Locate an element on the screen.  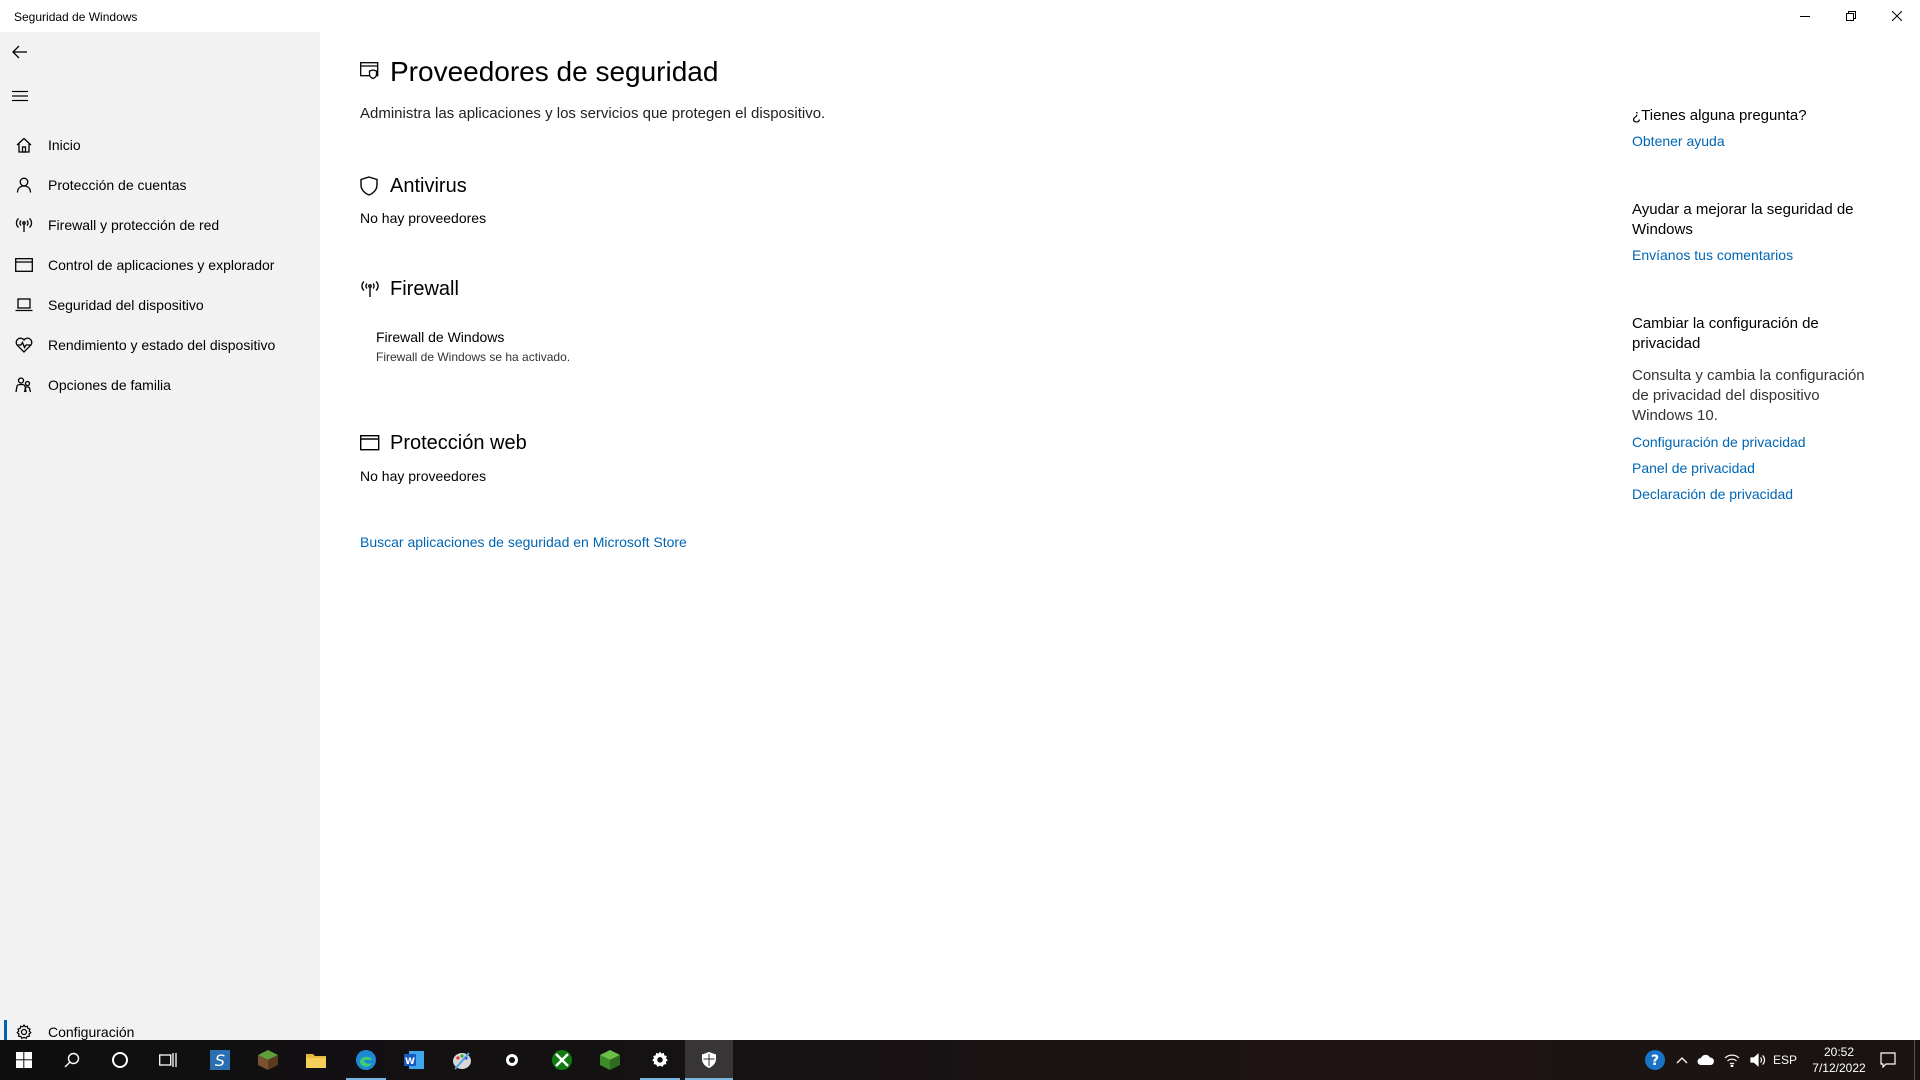
grass-block-icon is located at coordinates (268, 1060).